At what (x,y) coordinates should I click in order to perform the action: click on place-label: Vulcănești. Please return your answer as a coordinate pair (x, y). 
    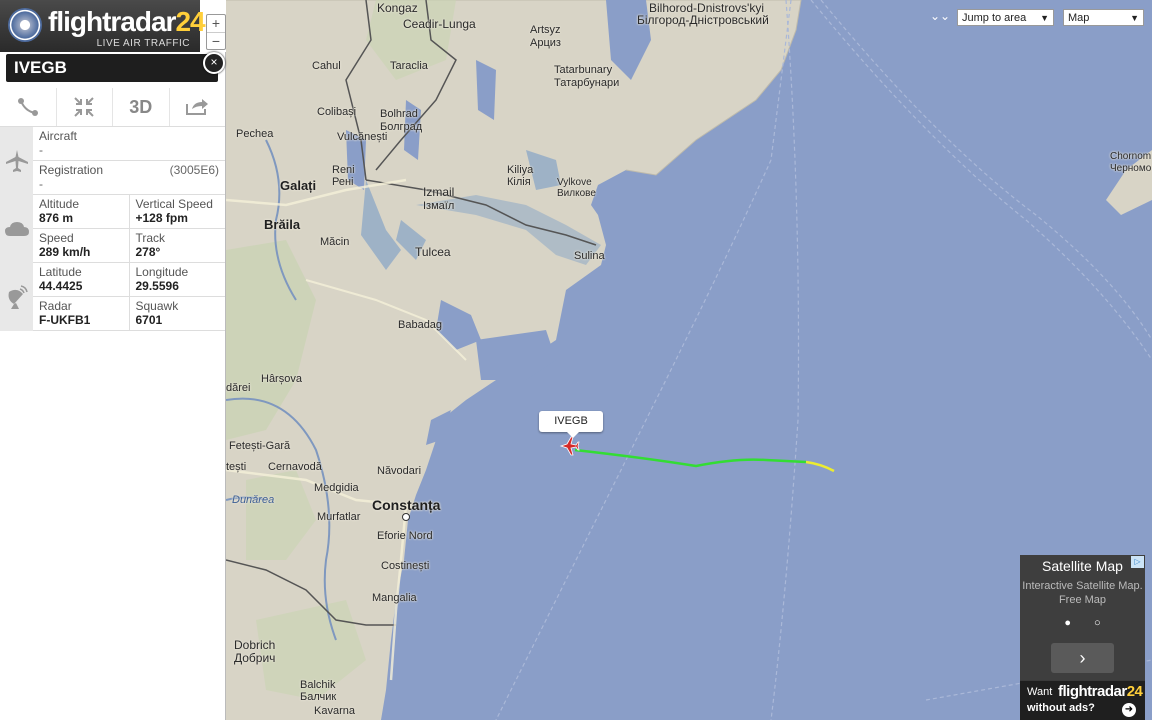
    Looking at the image, I should click on (362, 137).